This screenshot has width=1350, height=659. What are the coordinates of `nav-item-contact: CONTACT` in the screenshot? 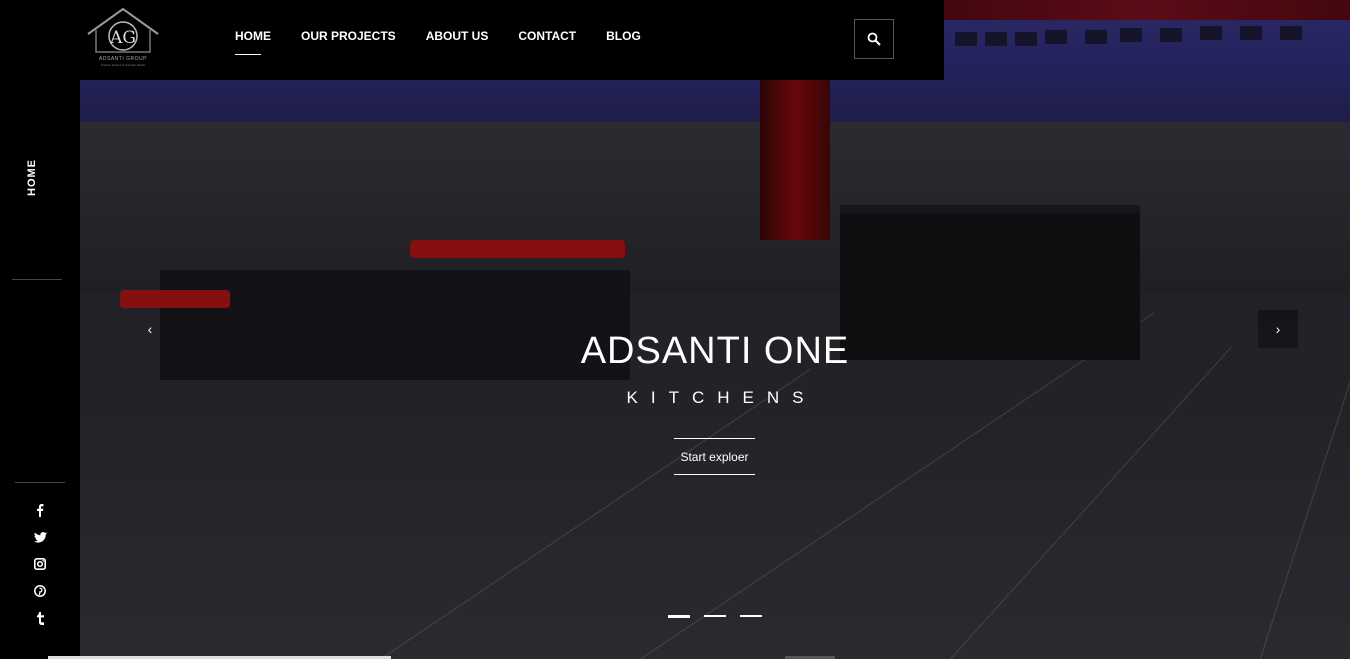 It's located at (547, 36).